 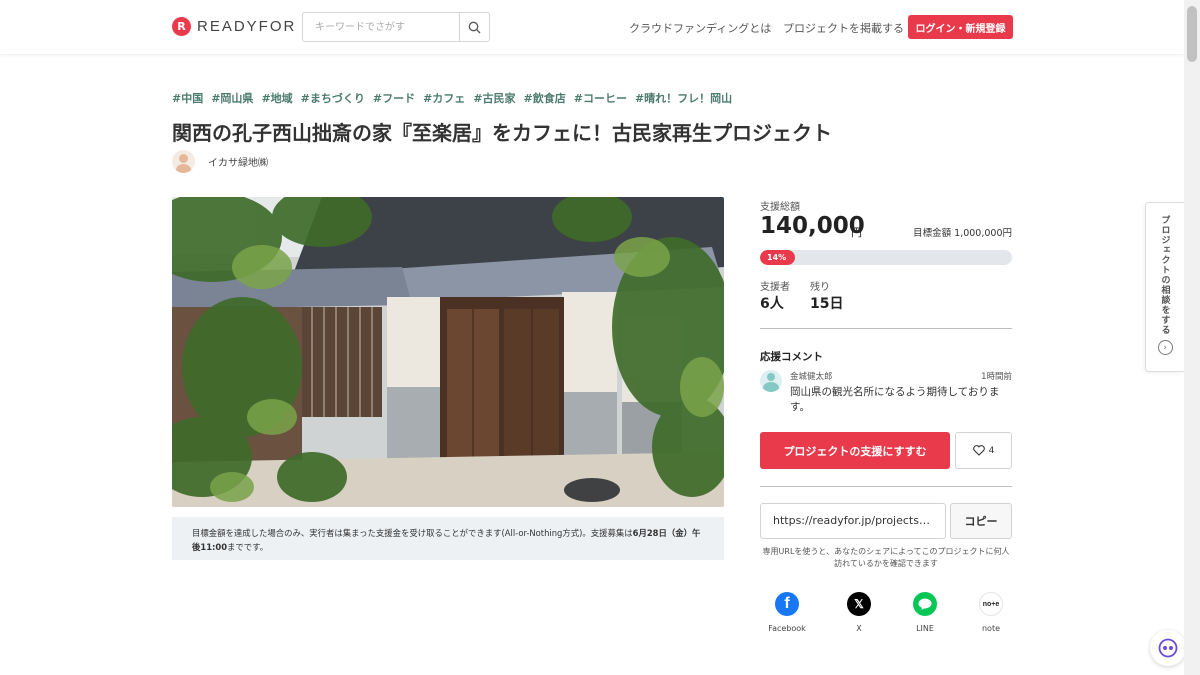 I want to click on share-x-label: X, so click(x=859, y=628).